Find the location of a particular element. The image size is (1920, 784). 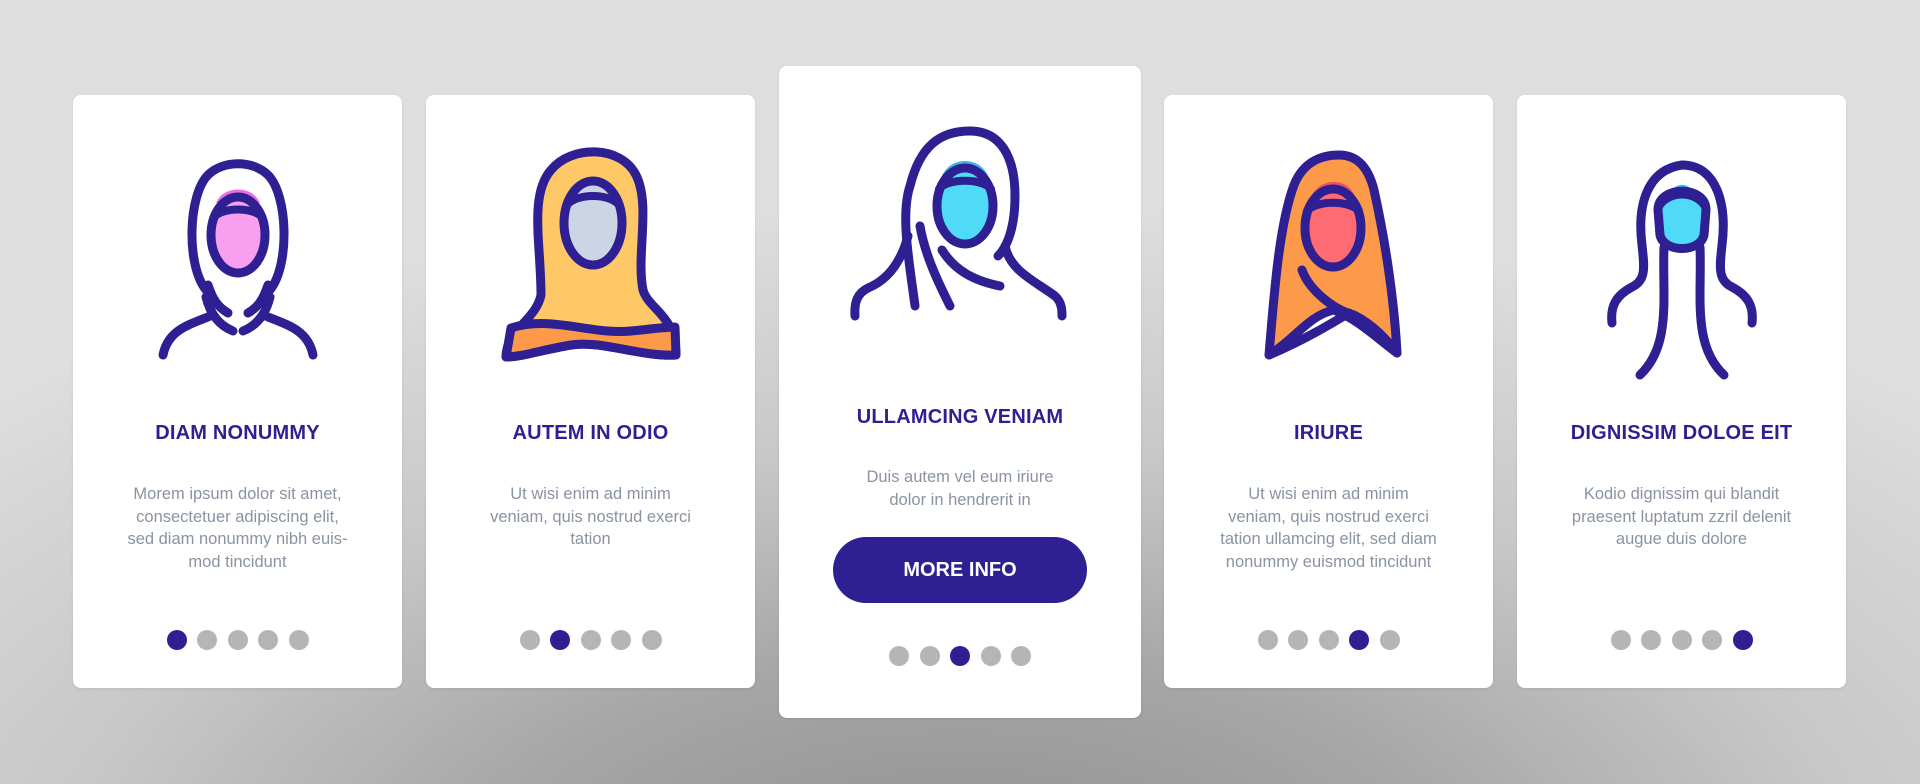

description-line: Morem ipsum dolor sit amet, is located at coordinates (237, 494).